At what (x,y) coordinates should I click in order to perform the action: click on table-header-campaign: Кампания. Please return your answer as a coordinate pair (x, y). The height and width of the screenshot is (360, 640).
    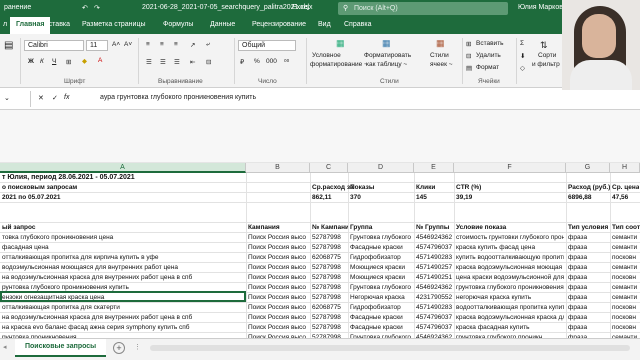
    Looking at the image, I should click on (278, 228).